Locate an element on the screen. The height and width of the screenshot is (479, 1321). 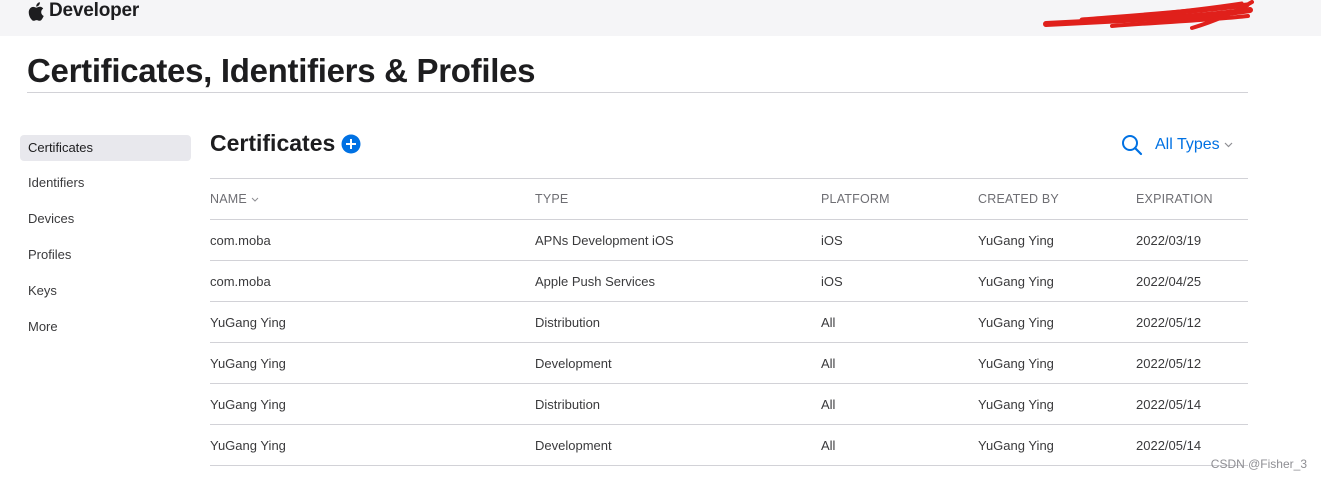
global-nav-bar: Developer is located at coordinates (660, 18).